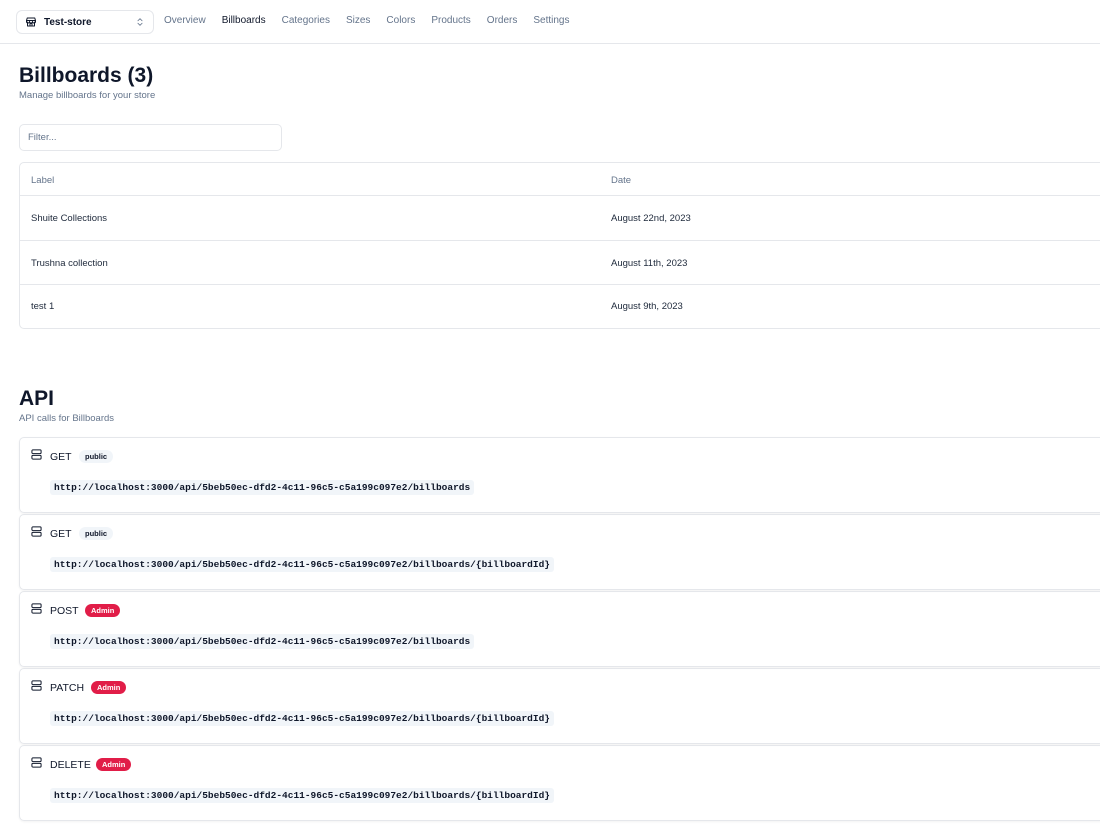  Describe the element at coordinates (185, 20) in the screenshot. I see `nav-overview: Overview` at that location.